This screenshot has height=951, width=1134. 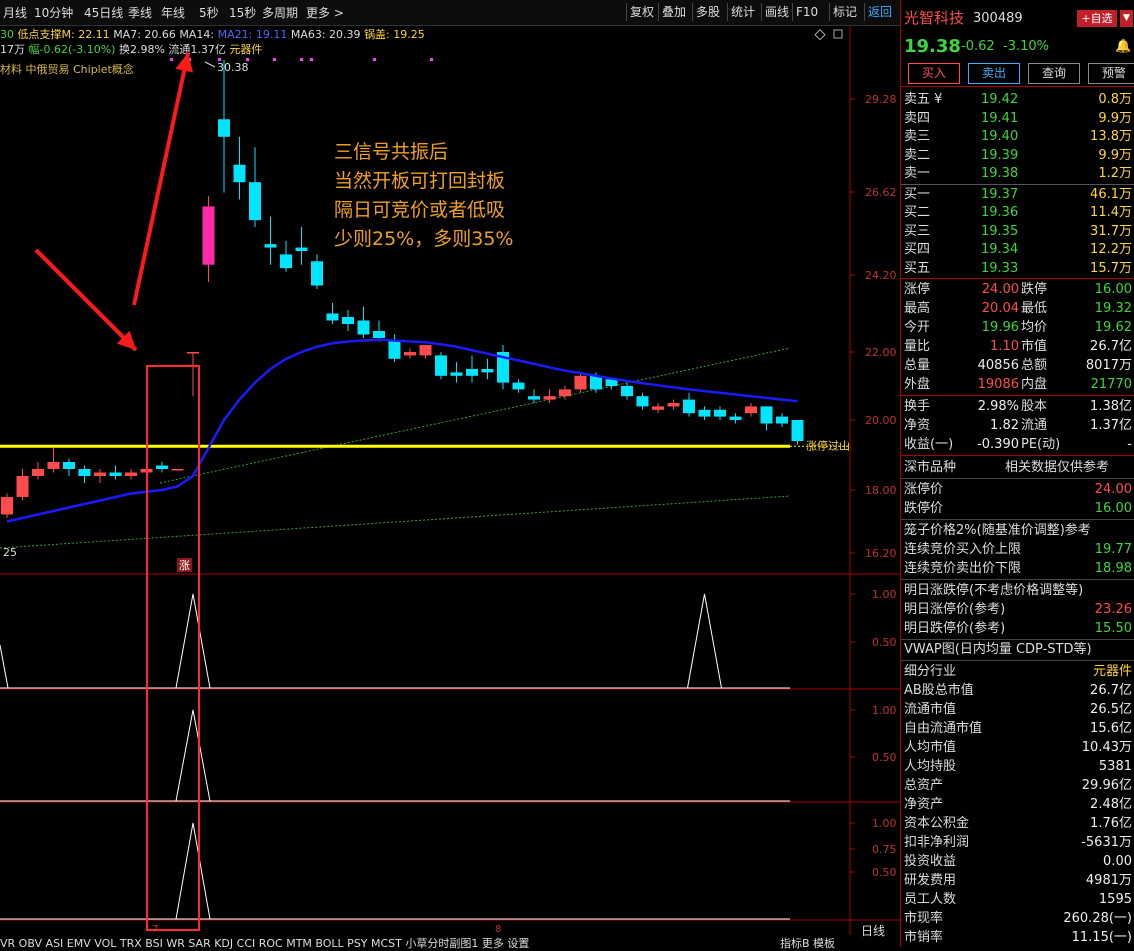 I want to click on detail-row: 研发费用 4981万, so click(x=1017, y=880).